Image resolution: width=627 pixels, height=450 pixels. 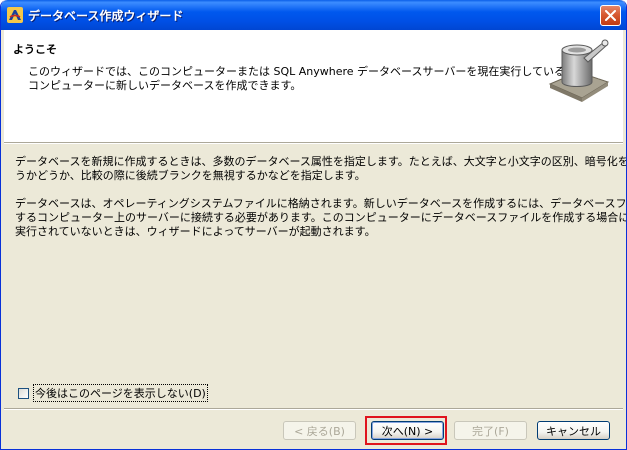 I want to click on close-button, so click(x=610, y=15).